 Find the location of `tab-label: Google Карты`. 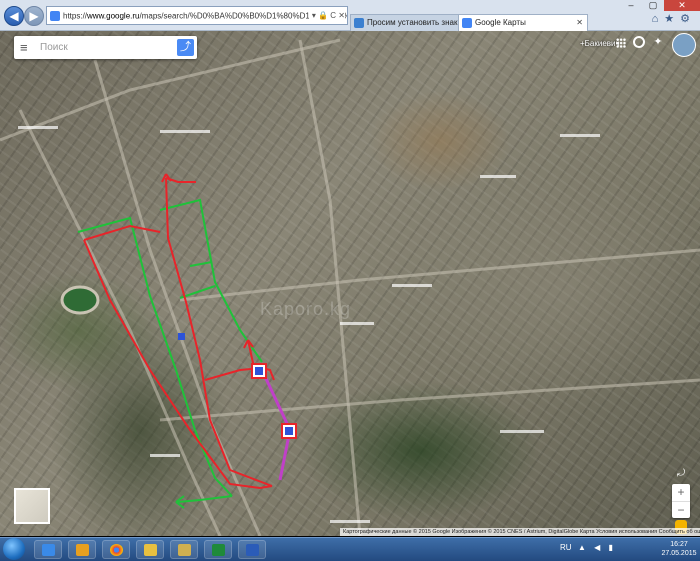

tab-label: Google Карты is located at coordinates (500, 22).